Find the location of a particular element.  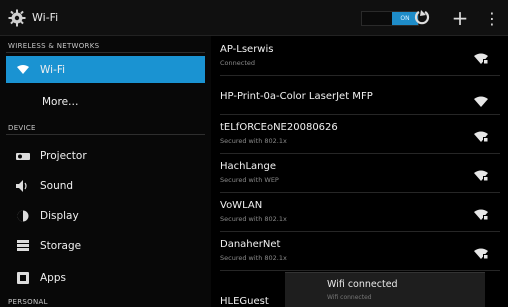

network-name: HLEGuest is located at coordinates (244, 301).